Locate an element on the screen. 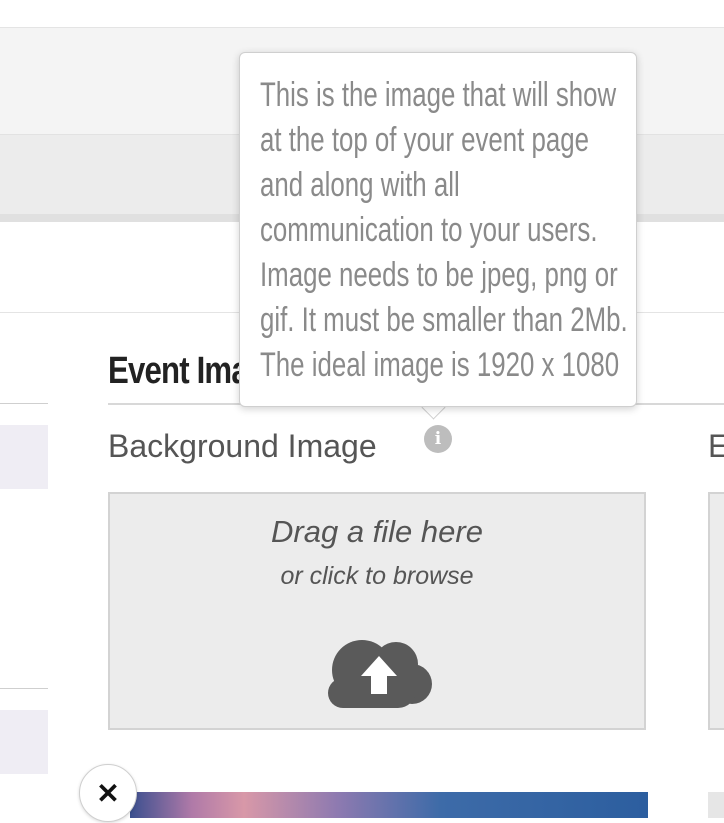 The width and height of the screenshot is (724, 823). info-icon: i is located at coordinates (438, 439).